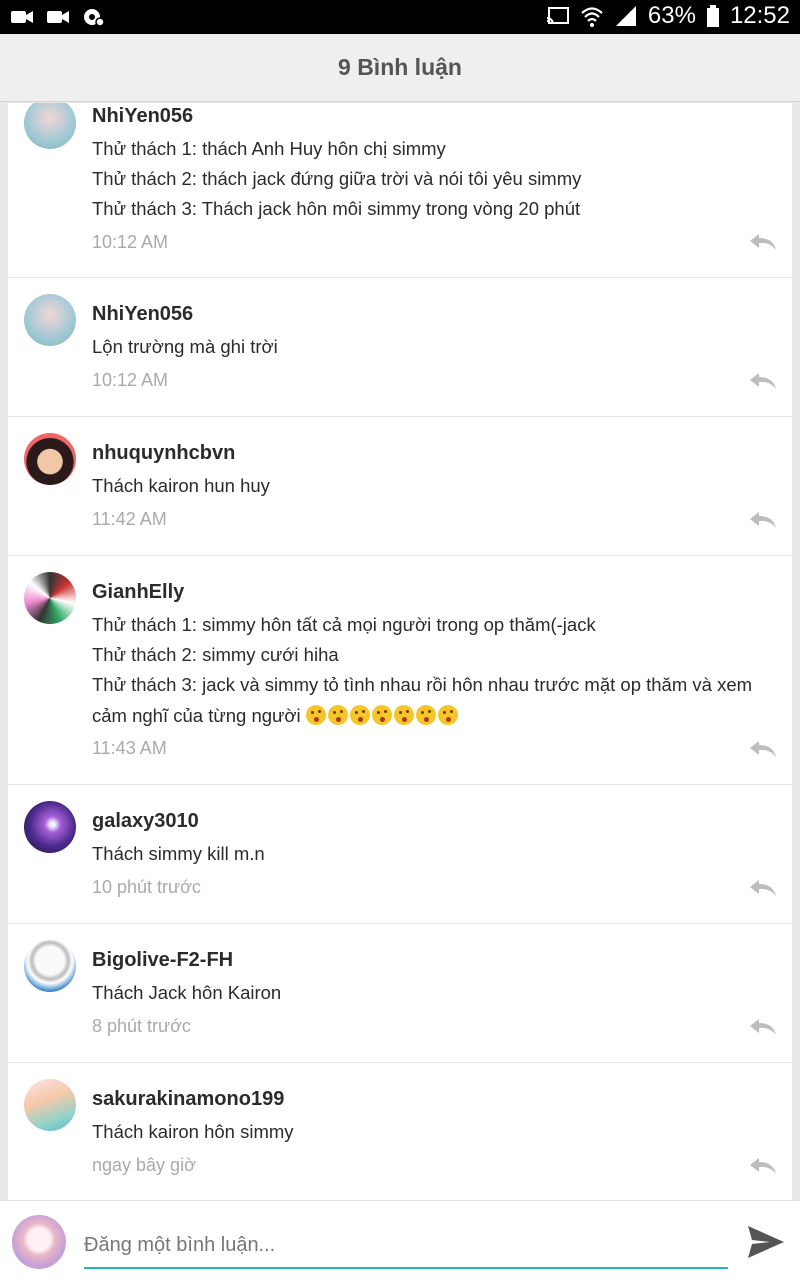  I want to click on comment-username: sakurakinamono199, so click(188, 1099).